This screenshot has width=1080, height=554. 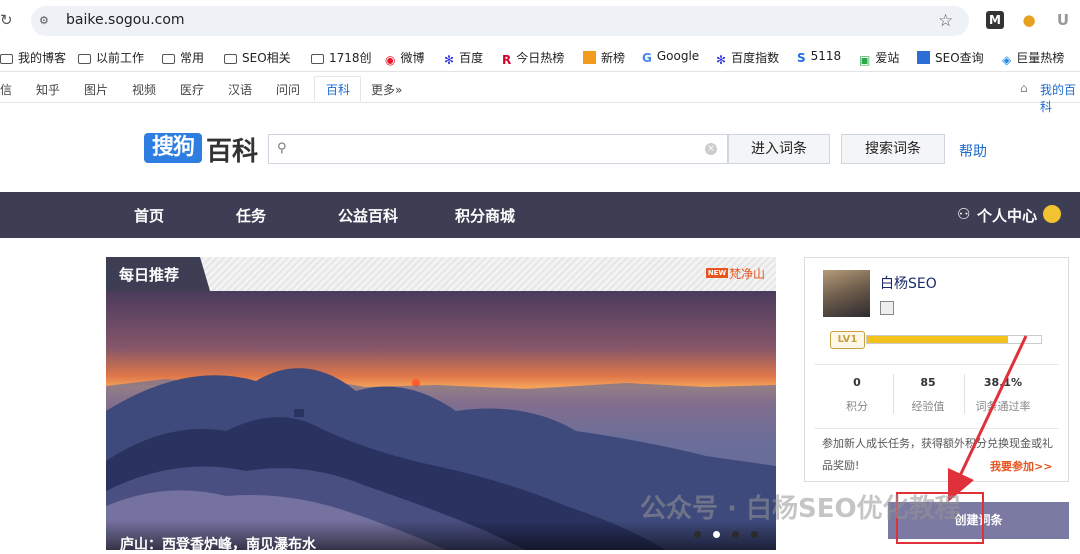 I want to click on featured-caption: 庐山：西登香炉峰，南见瀑布水, so click(x=218, y=544).